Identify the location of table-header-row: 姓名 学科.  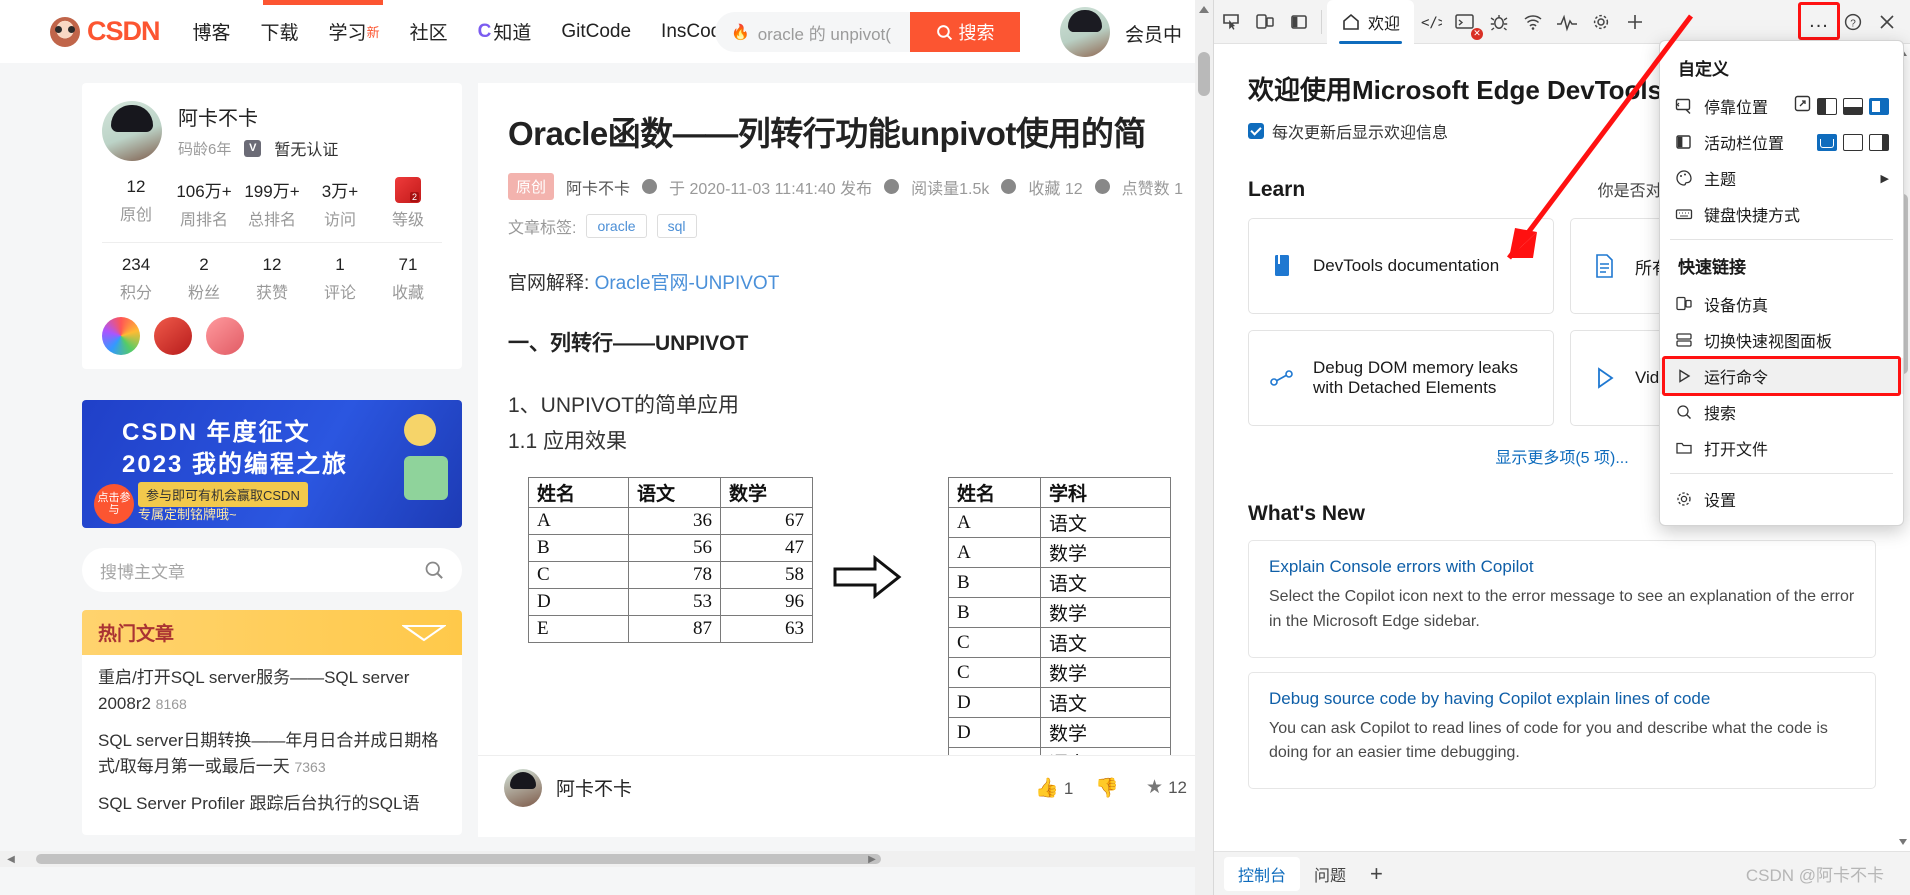
(1059, 492).